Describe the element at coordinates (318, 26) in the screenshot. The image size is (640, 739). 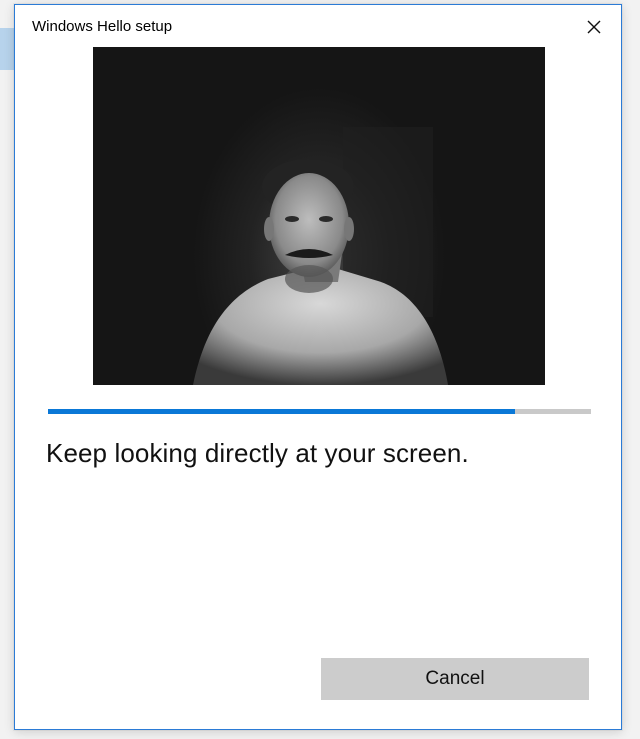
I see `title-bar: Windows Hello setup` at that location.